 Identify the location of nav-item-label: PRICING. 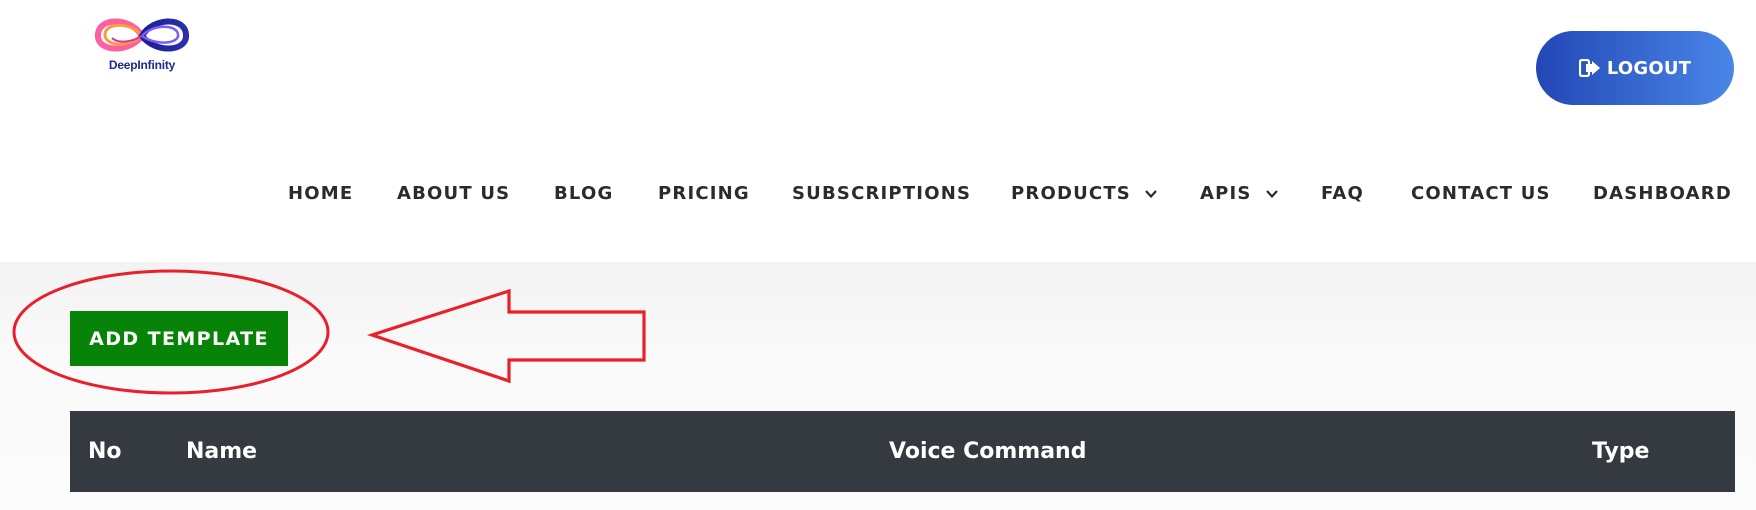
(704, 193).